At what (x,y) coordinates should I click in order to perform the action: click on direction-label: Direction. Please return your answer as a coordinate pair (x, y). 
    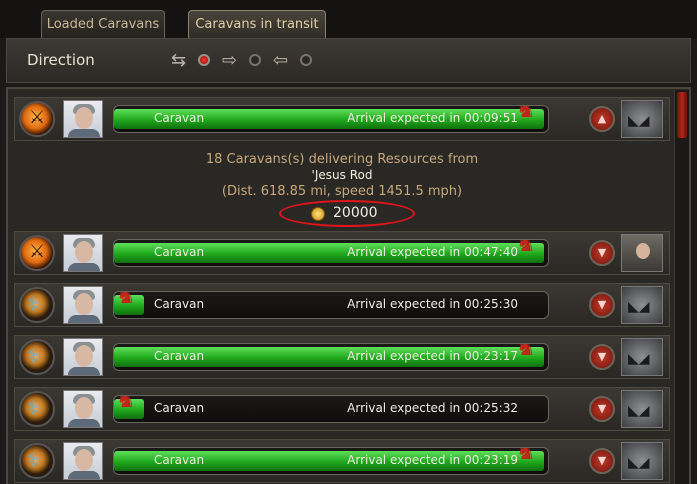
    Looking at the image, I should click on (61, 60).